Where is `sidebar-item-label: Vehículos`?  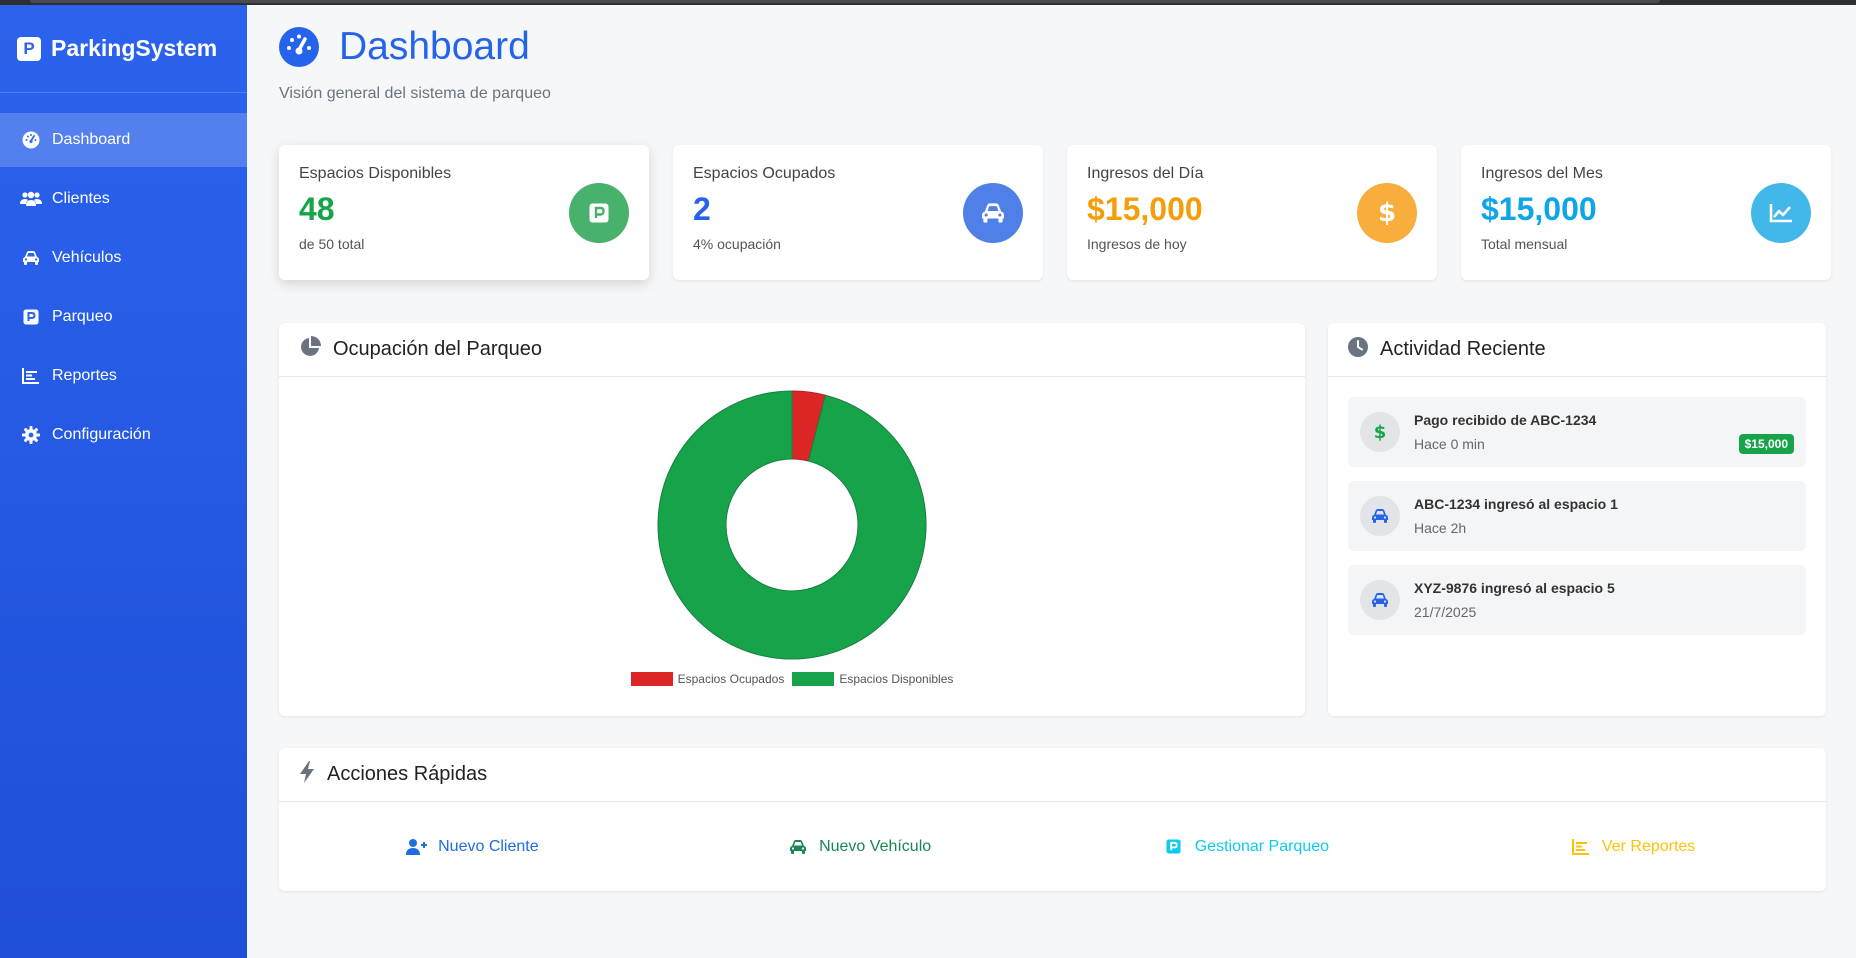 sidebar-item-label: Vehículos is located at coordinates (87, 257).